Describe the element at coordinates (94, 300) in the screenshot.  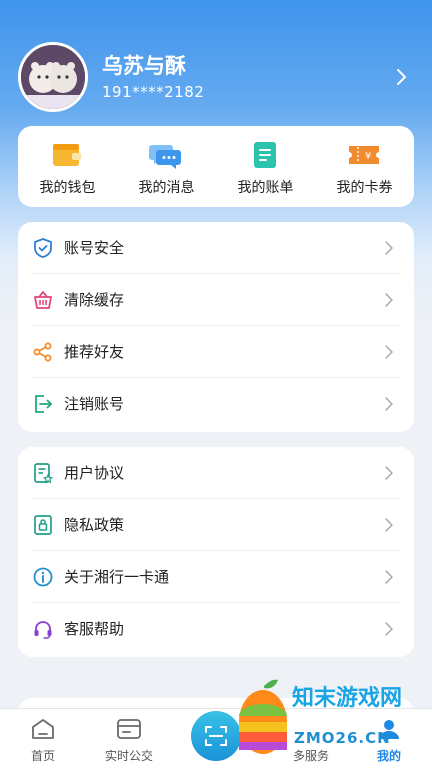
I see `menu-item-label: 清除缓存` at that location.